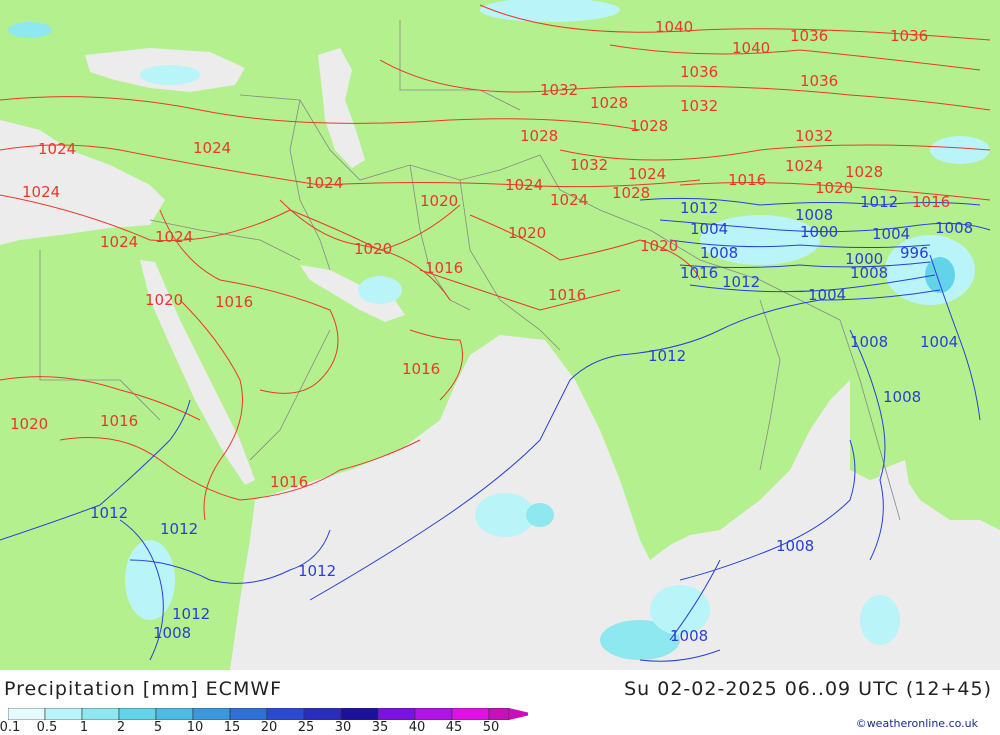  Describe the element at coordinates (914, 253) in the screenshot. I see `isobar-label-low: 996` at that location.